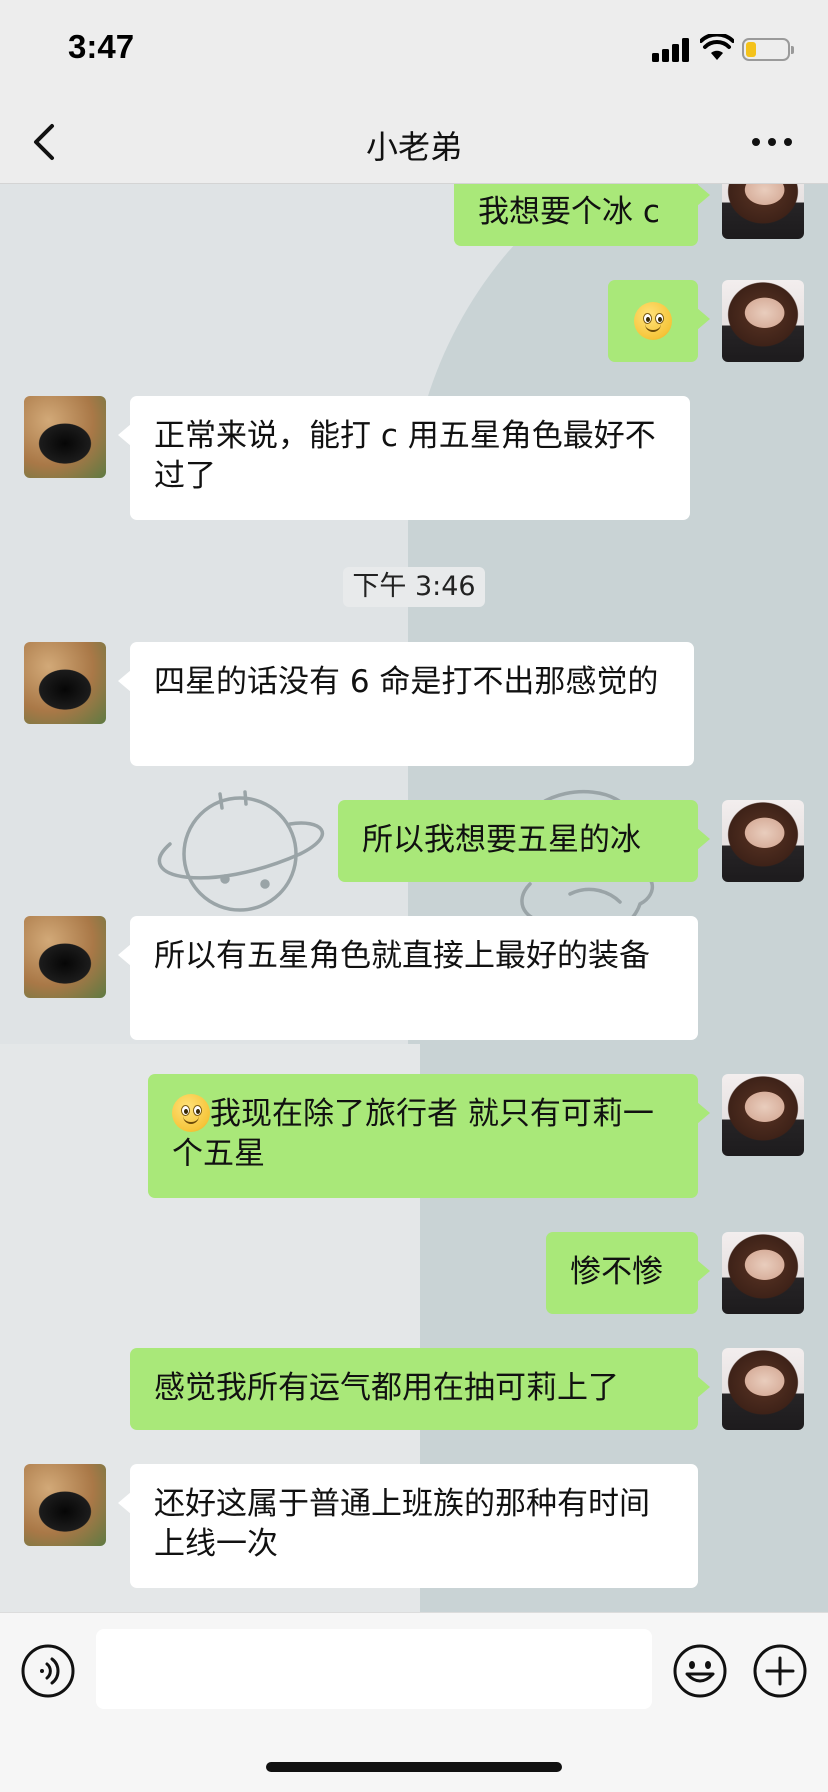  What do you see at coordinates (386, 1388) in the screenshot?
I see `message-text: 感觉我所有运气都用在抽可莉上了` at bounding box center [386, 1388].